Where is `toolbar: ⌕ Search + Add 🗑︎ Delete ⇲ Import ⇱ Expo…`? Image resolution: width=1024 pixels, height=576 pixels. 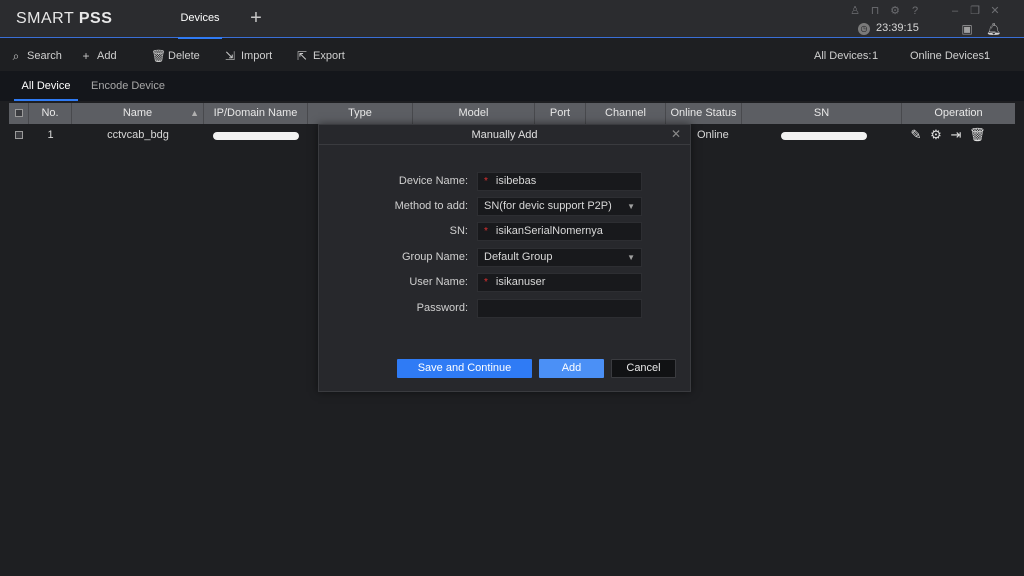
toolbar: ⌕ Search + Add 🗑︎ Delete ⇲ Import ⇱ Expo… is located at coordinates (512, 55).